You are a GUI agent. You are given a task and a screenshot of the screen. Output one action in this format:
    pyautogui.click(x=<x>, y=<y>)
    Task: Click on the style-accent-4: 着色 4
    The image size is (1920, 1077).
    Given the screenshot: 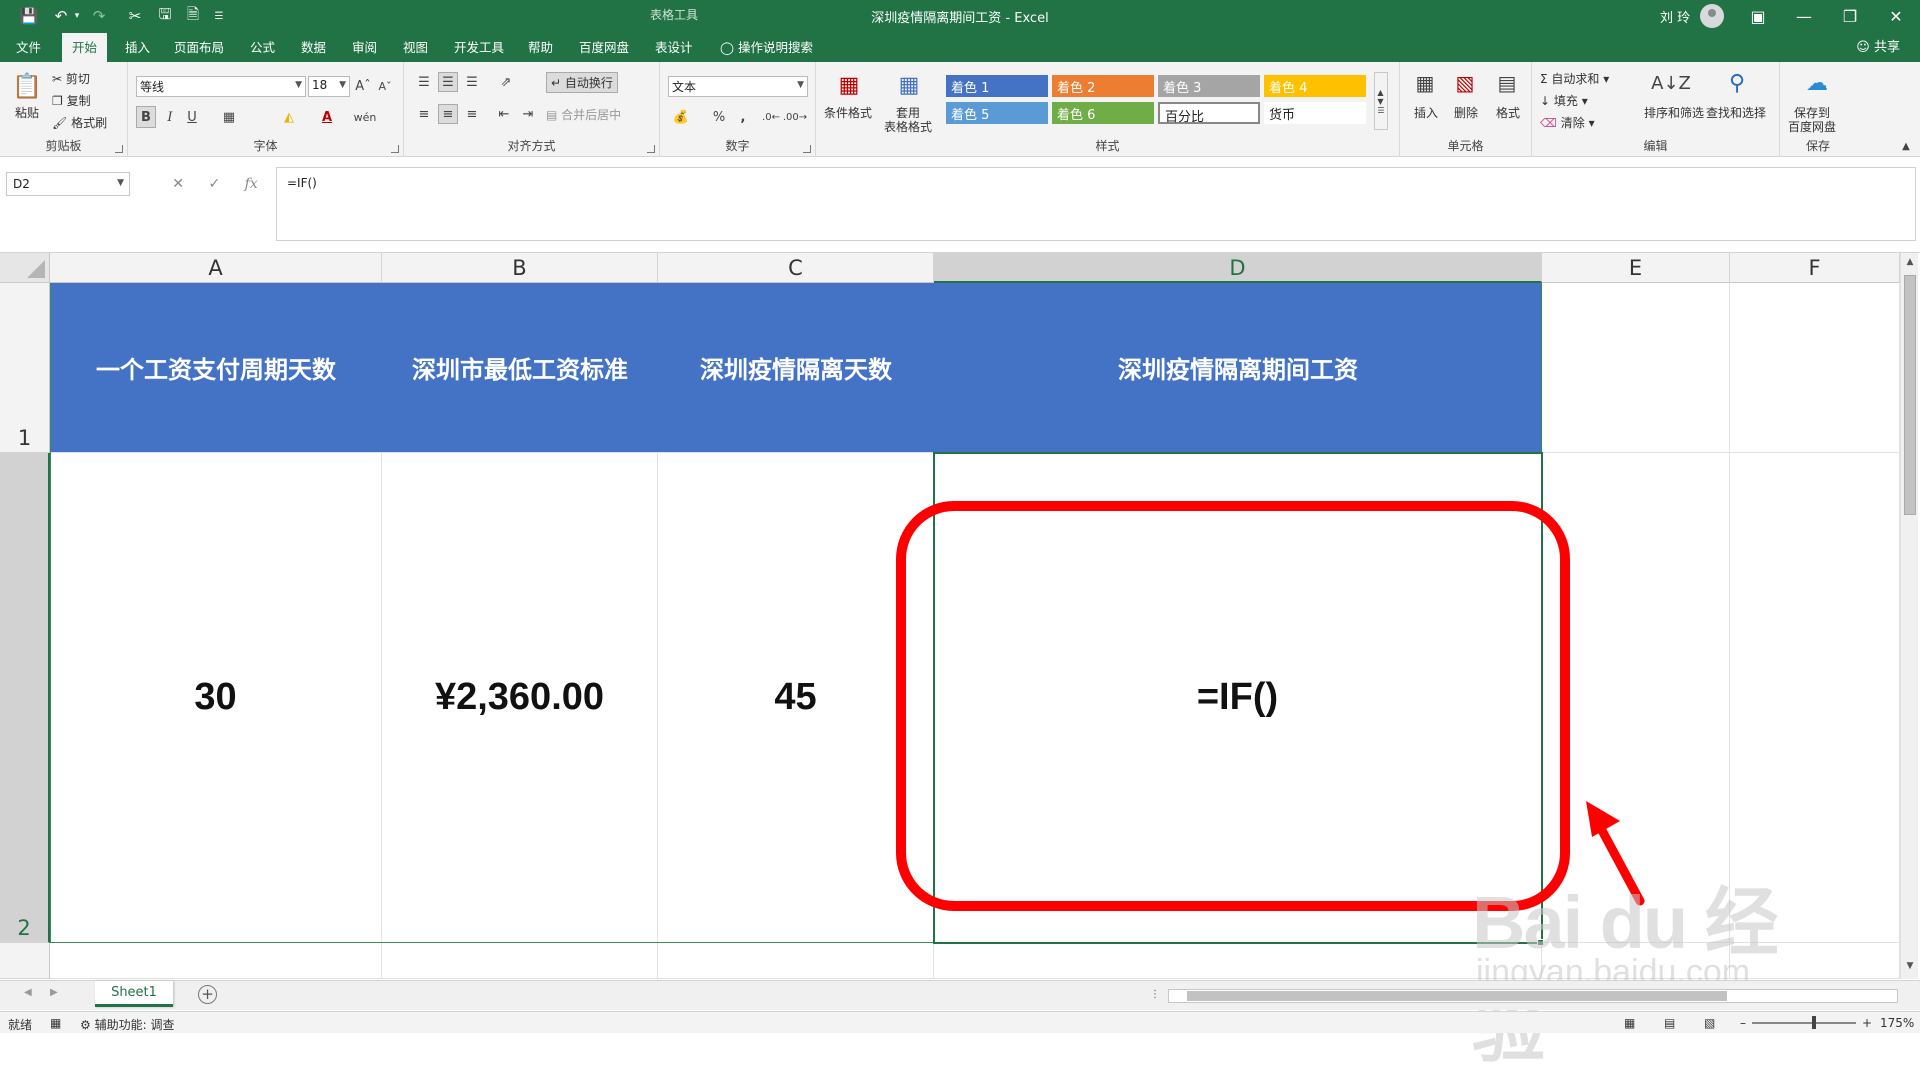 What is the action you would take?
    pyautogui.click(x=1315, y=86)
    